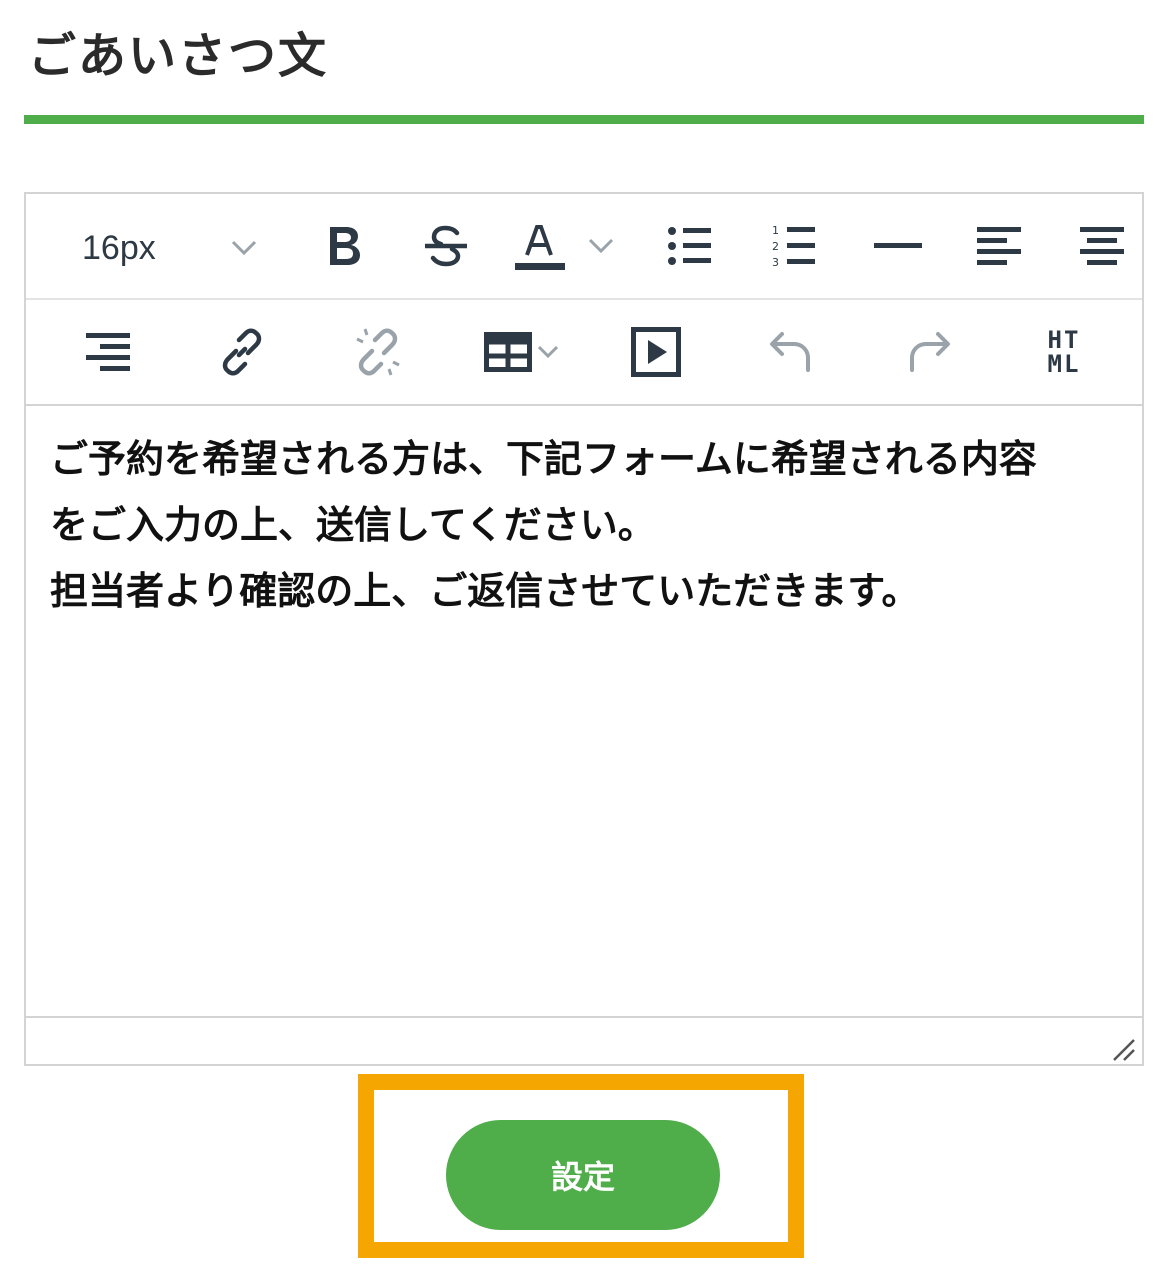 This screenshot has height=1264, width=1170. I want to click on align-center-icon, so click(1102, 246).